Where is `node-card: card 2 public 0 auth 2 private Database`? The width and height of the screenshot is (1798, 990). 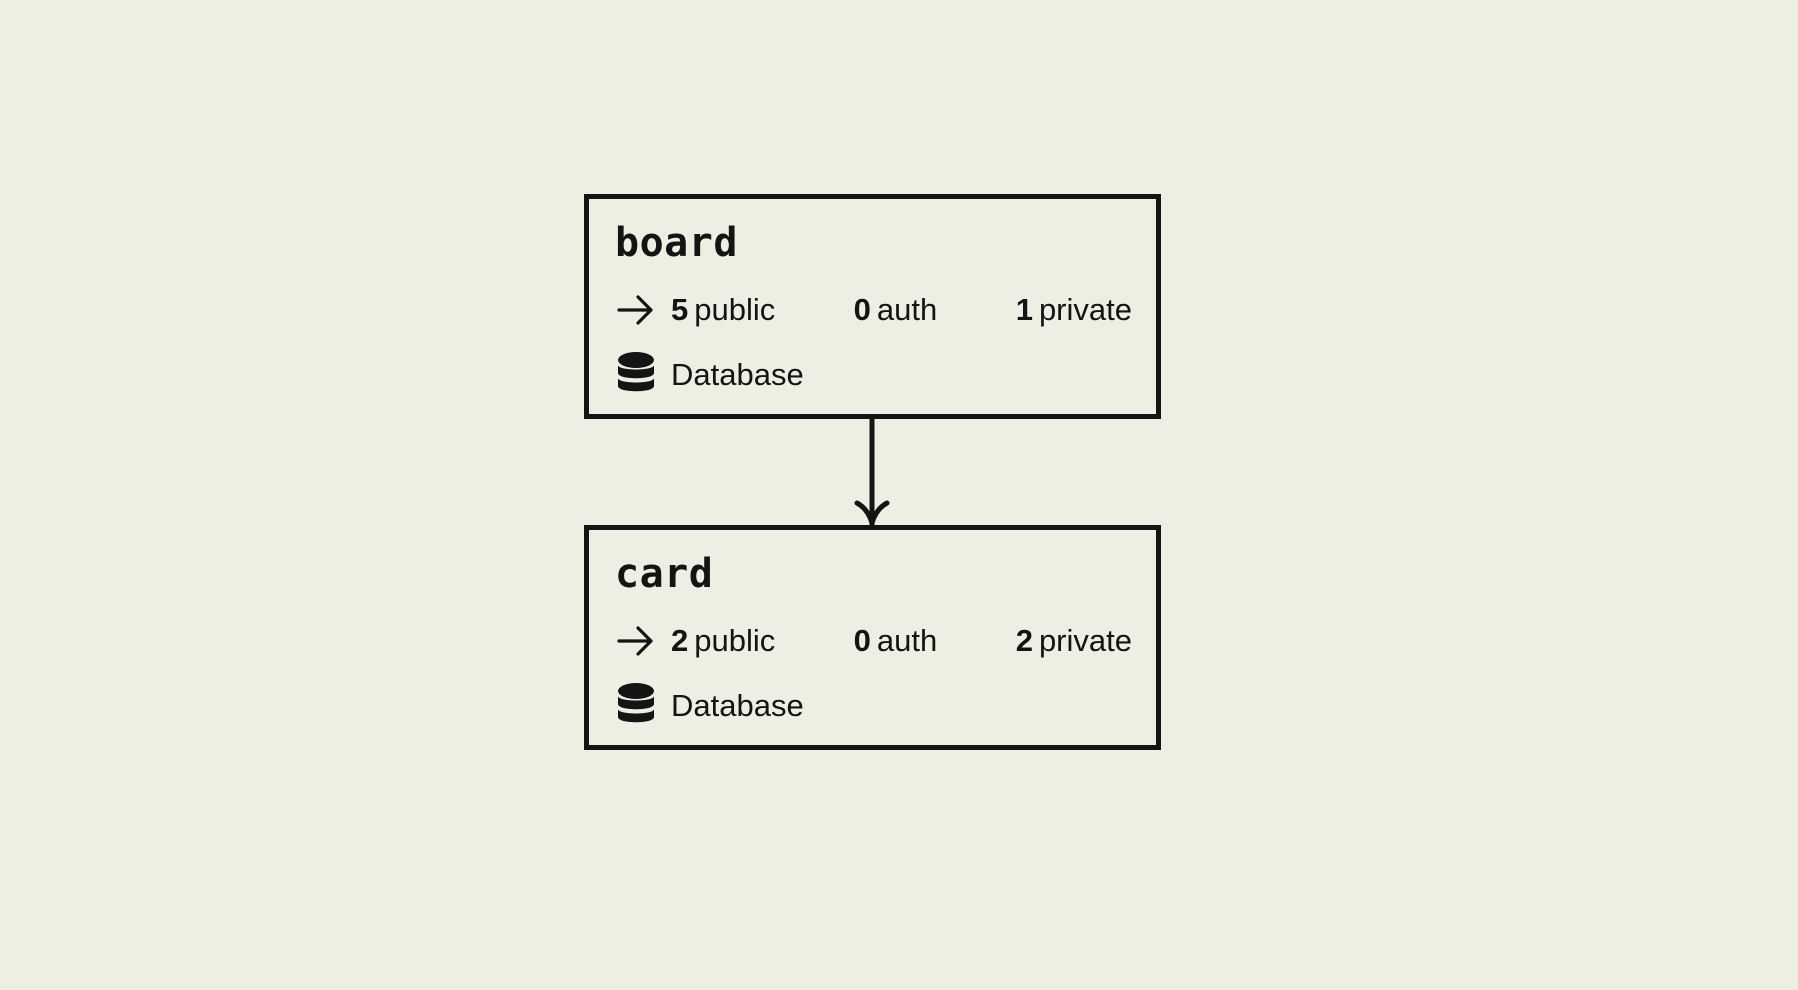 node-card: card 2 public 0 auth 2 private Database is located at coordinates (872, 637).